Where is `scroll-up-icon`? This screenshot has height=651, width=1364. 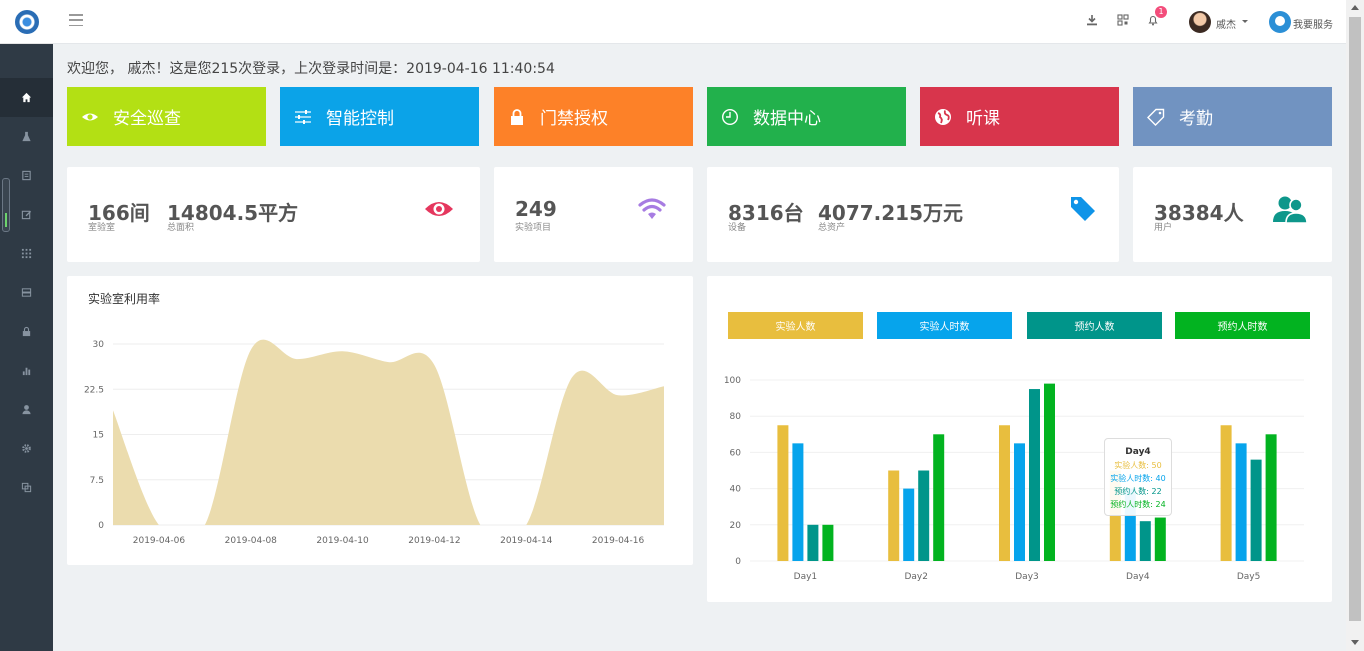
scroll-up-icon is located at coordinates (1355, 7).